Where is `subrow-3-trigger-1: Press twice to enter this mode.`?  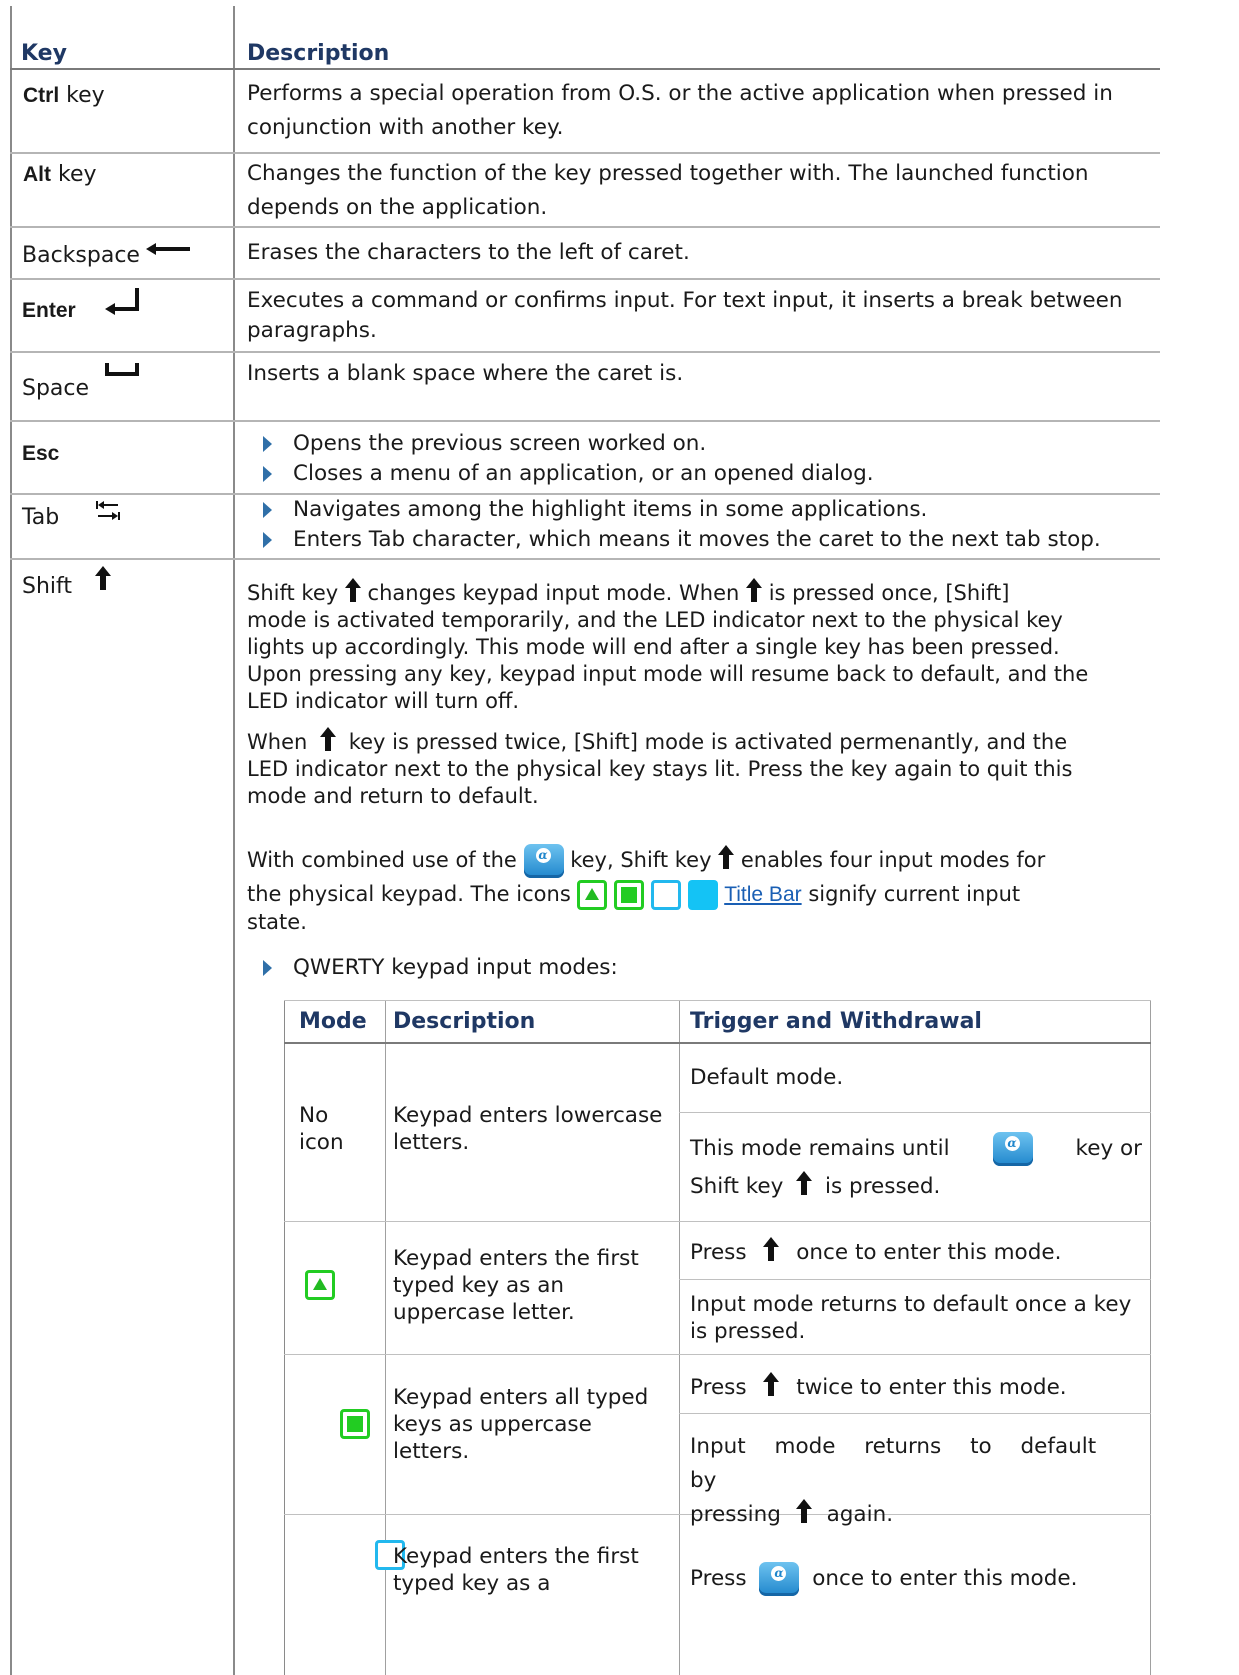
subrow-3-trigger-1: Press twice to enter this mode. is located at coordinates (878, 1386).